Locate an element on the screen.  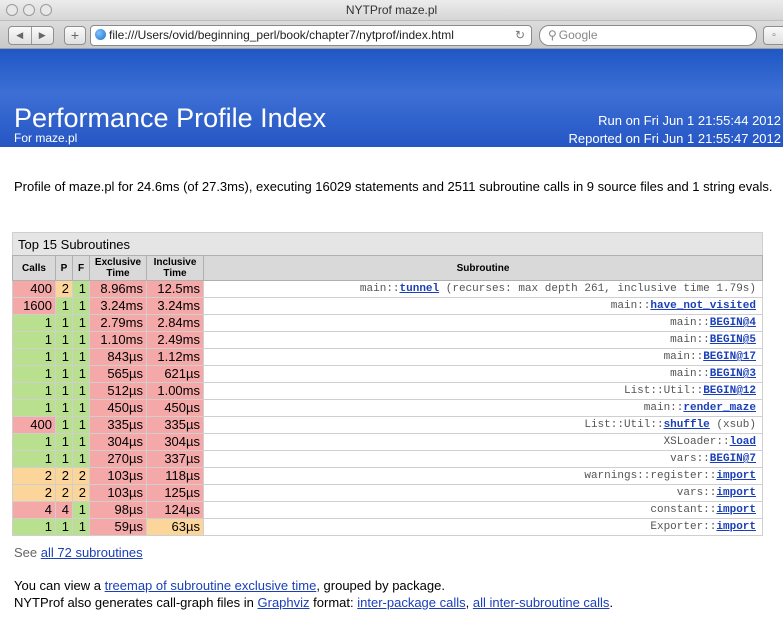
inter-package-calls-link: inter-package calls is located at coordinates (411, 602).